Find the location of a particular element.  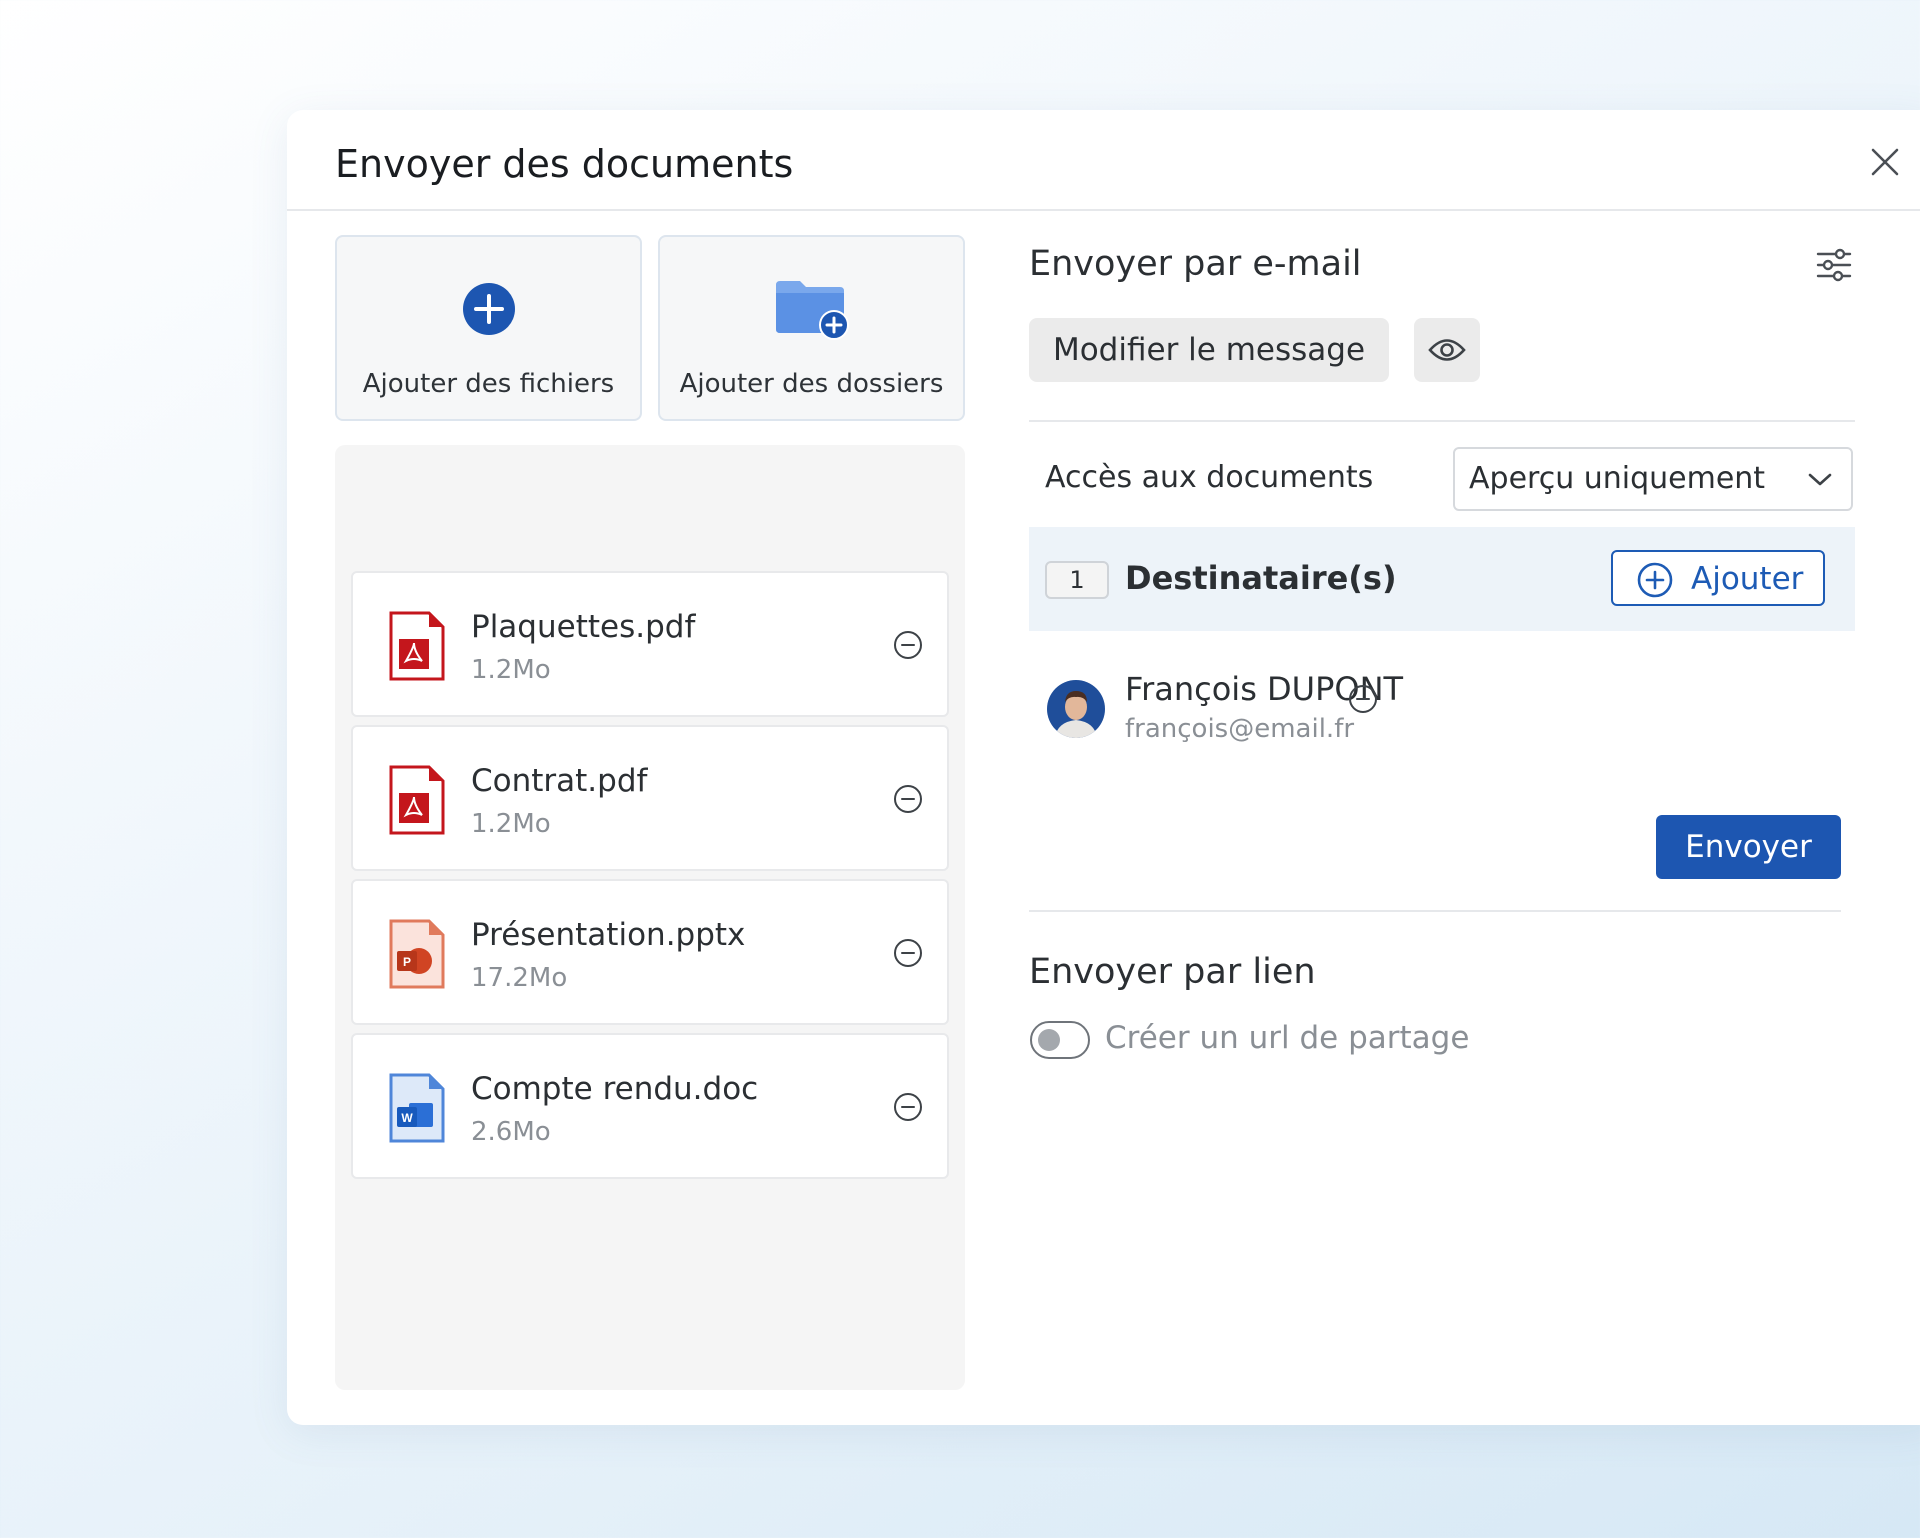

recipients-label: Destinataire(s) is located at coordinates (1261, 578).